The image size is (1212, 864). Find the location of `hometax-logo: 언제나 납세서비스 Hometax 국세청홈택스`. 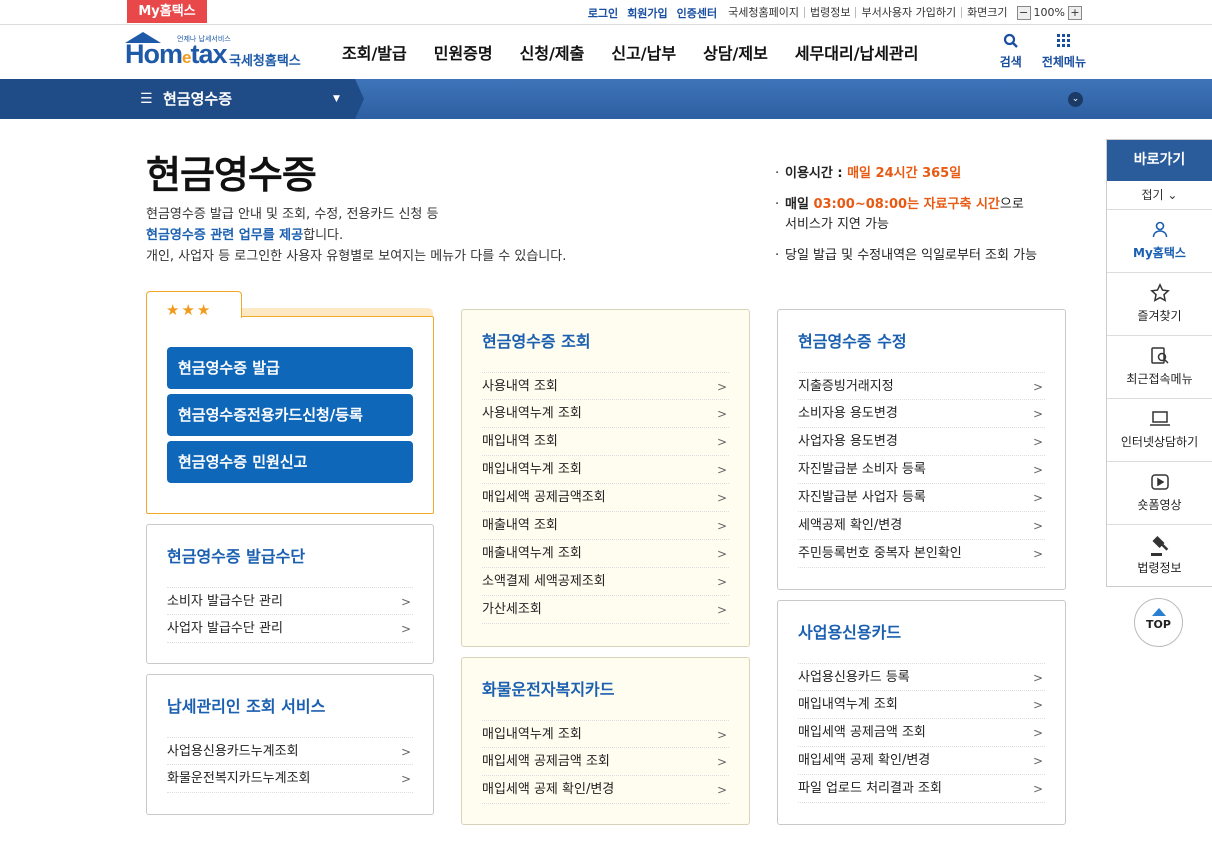

hometax-logo: 언제나 납세서비스 Hometax 국세청홈택스 is located at coordinates (217, 52).